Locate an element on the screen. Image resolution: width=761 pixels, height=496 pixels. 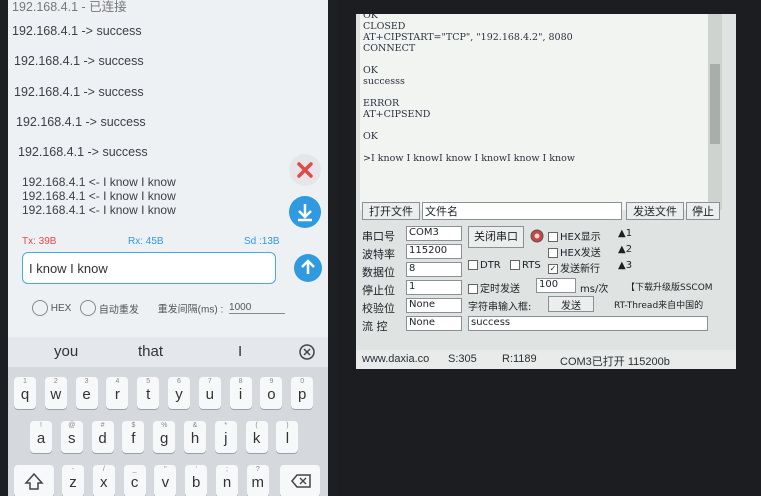
suggestion: you is located at coordinates (66, 351).